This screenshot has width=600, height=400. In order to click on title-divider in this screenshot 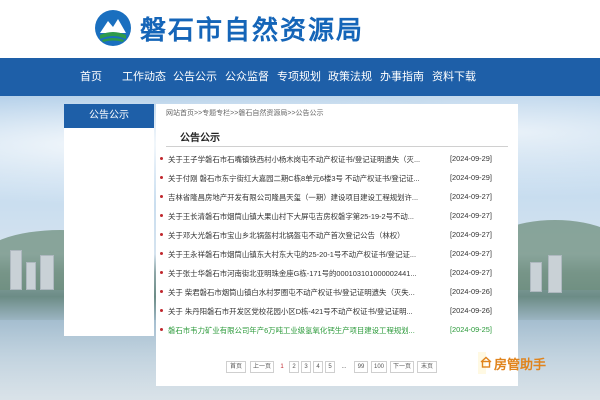, I will do `click(337, 146)`.